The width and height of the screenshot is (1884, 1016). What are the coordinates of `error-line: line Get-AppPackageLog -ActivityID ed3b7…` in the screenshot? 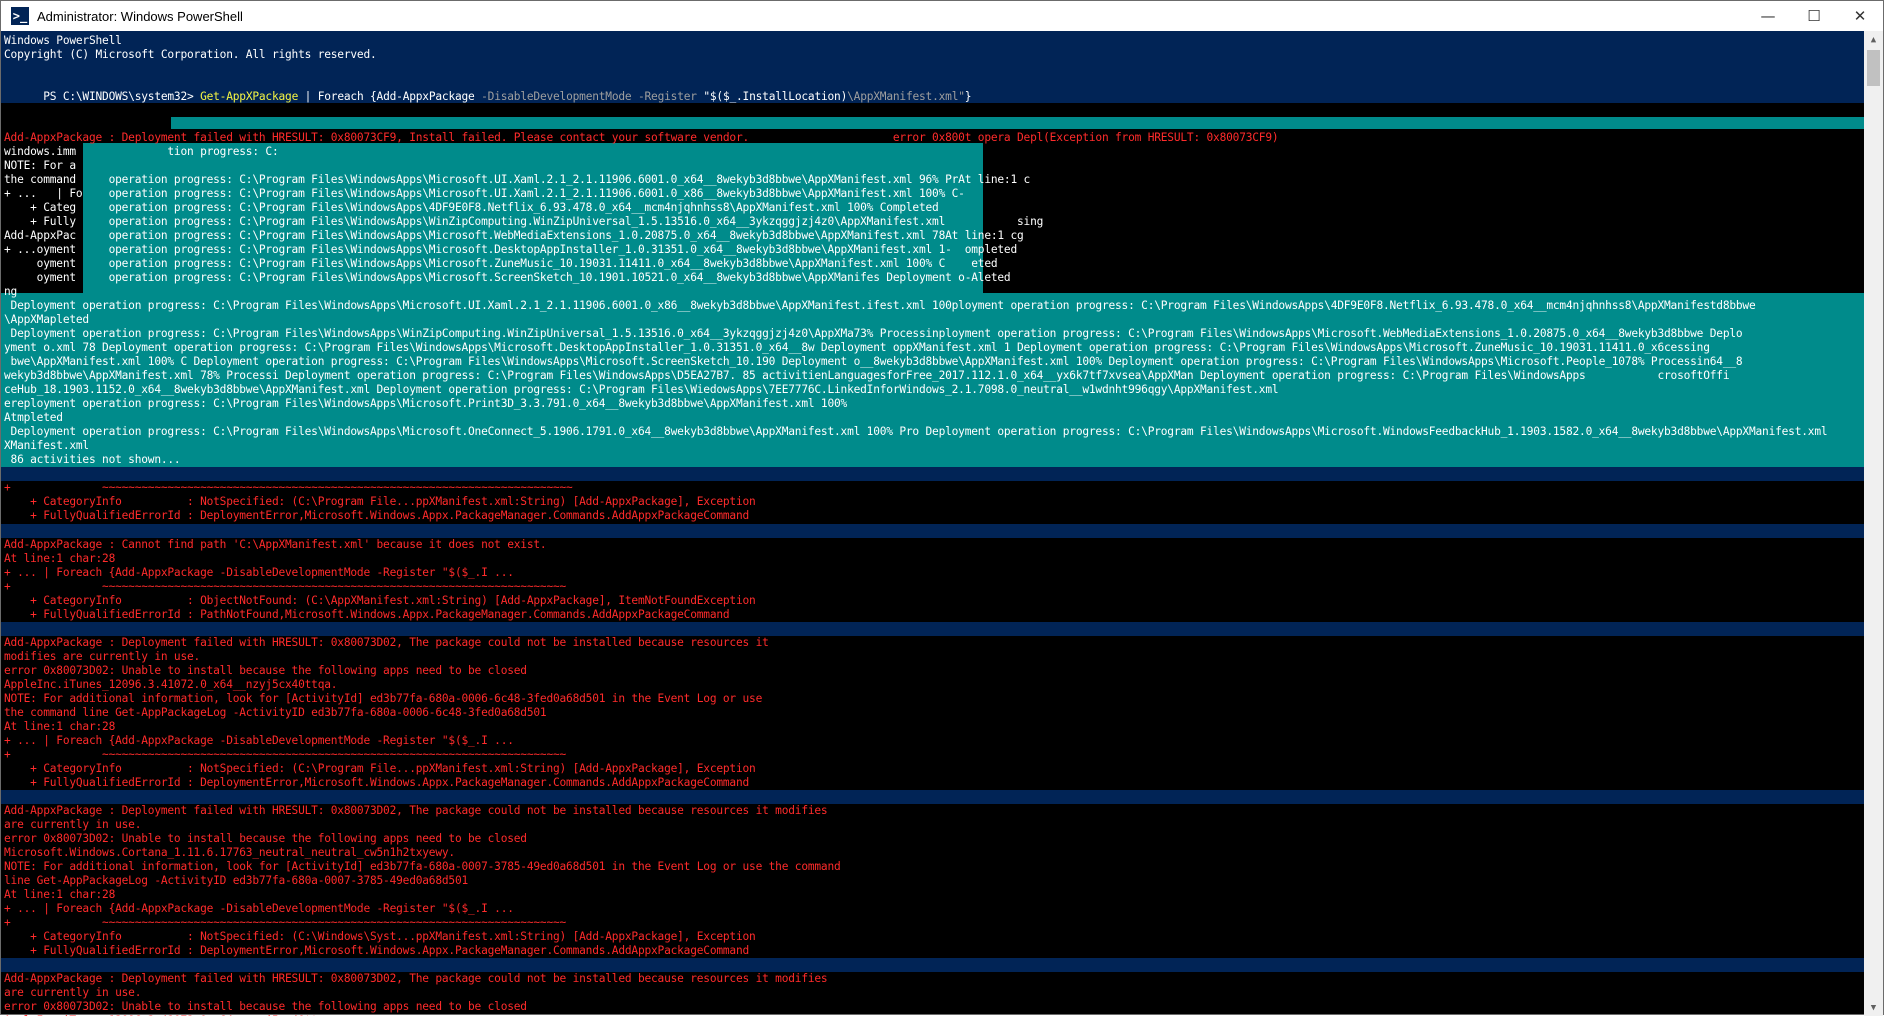 It's located at (236, 880).